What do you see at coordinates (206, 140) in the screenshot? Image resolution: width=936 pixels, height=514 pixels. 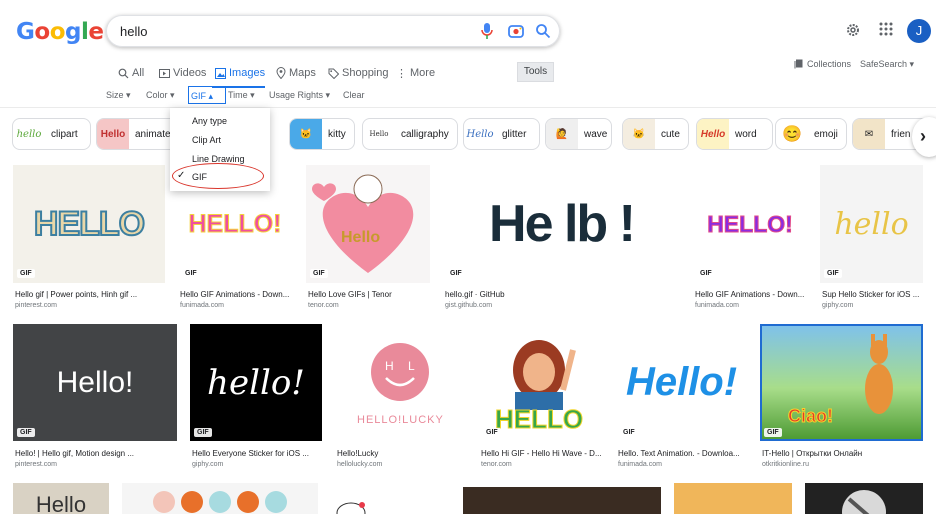 I see `menu-item-clip-art: Clip Art` at bounding box center [206, 140].